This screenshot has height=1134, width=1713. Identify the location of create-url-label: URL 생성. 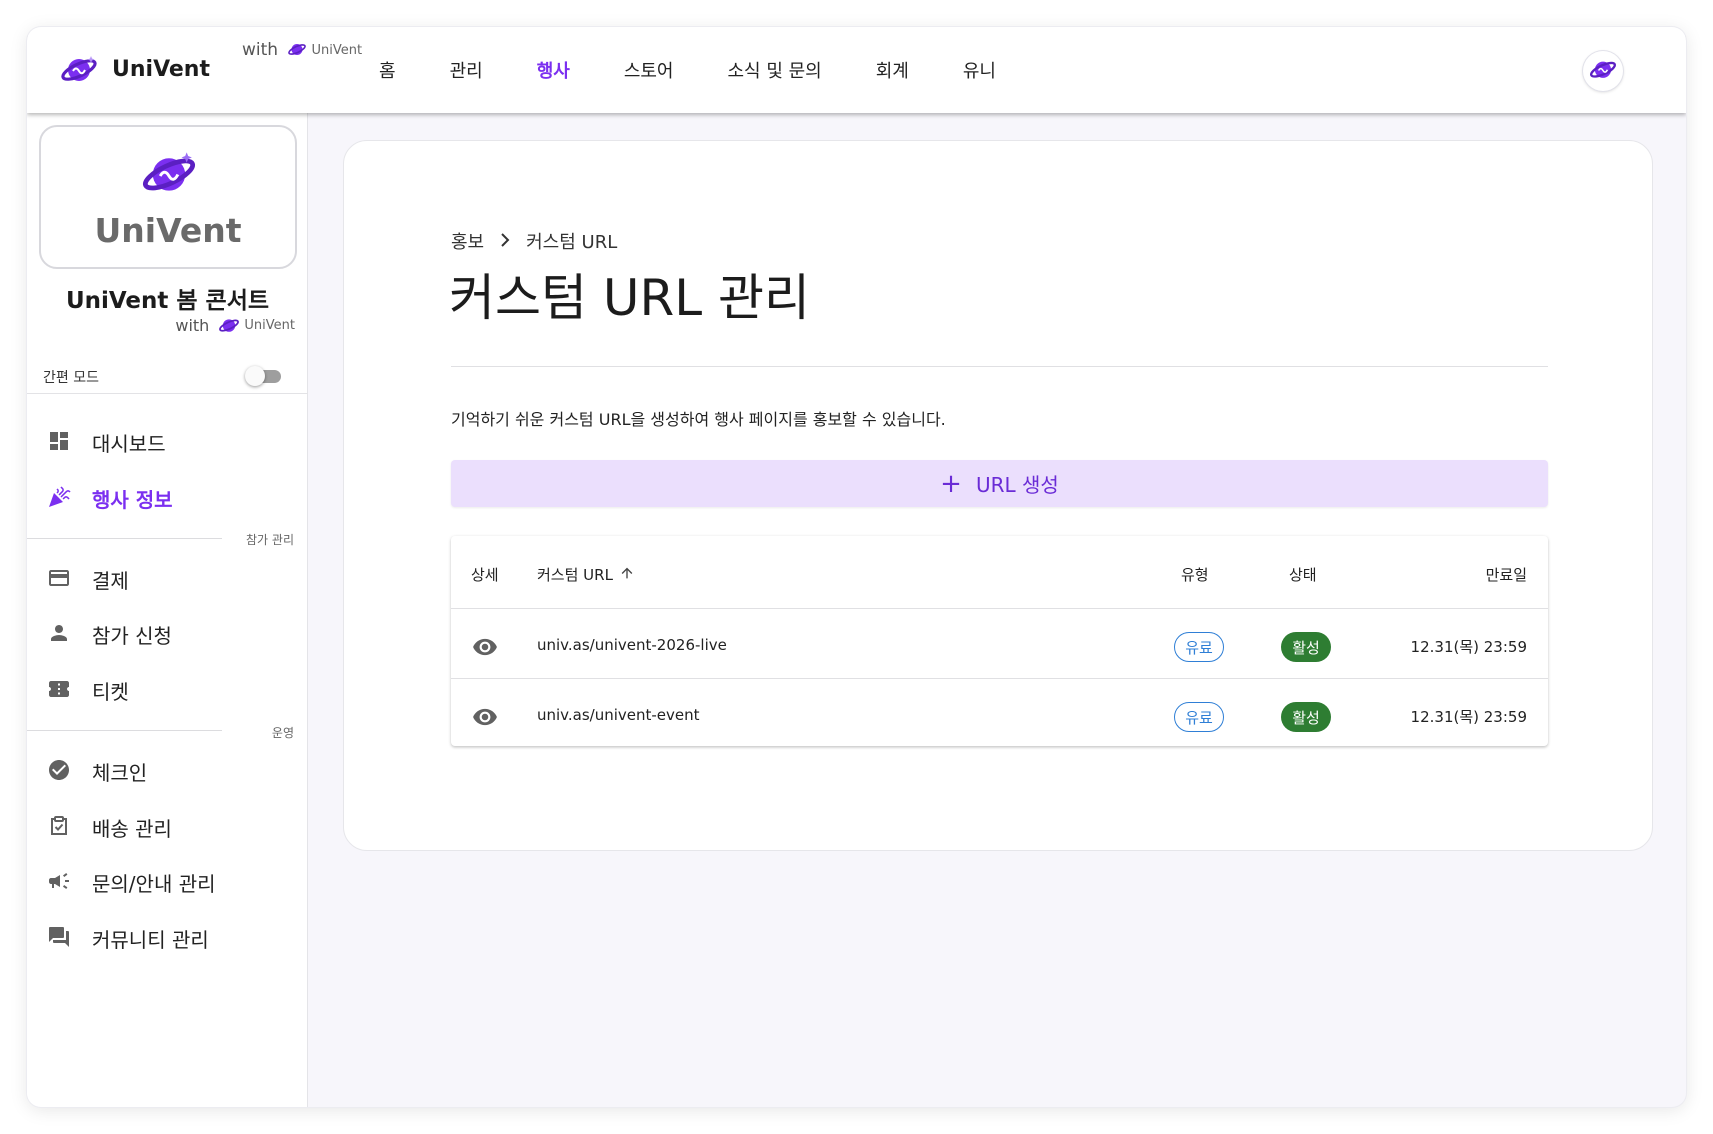
(1017, 485).